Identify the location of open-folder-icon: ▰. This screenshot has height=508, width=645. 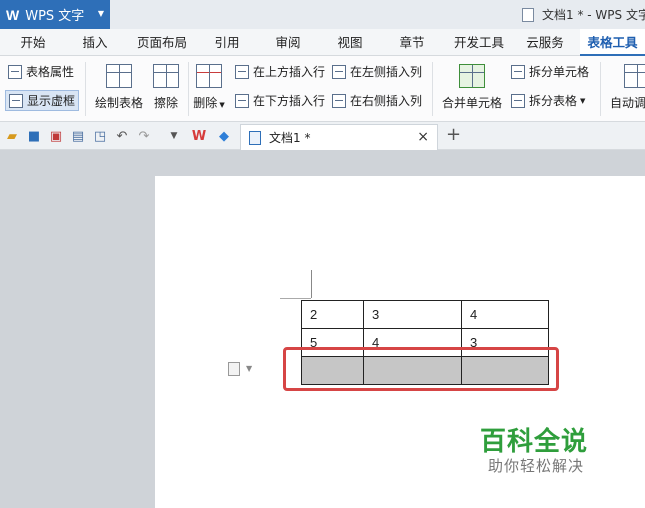
(12, 136).